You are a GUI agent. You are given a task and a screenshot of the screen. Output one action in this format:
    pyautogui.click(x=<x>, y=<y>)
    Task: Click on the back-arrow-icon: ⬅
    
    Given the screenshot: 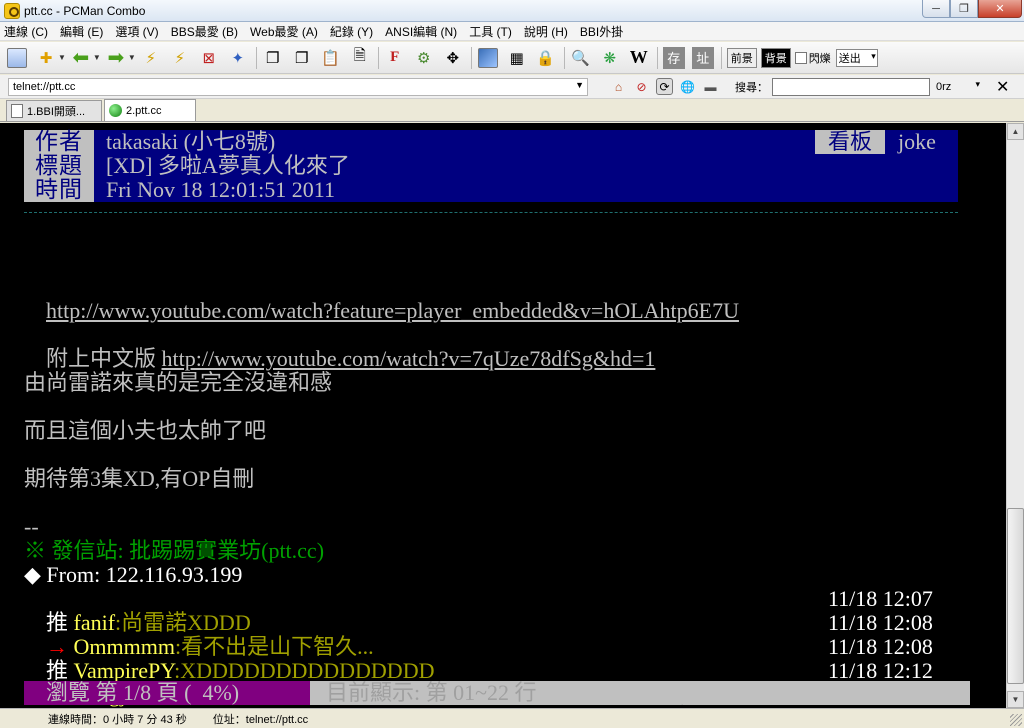 What is the action you would take?
    pyautogui.click(x=81, y=58)
    